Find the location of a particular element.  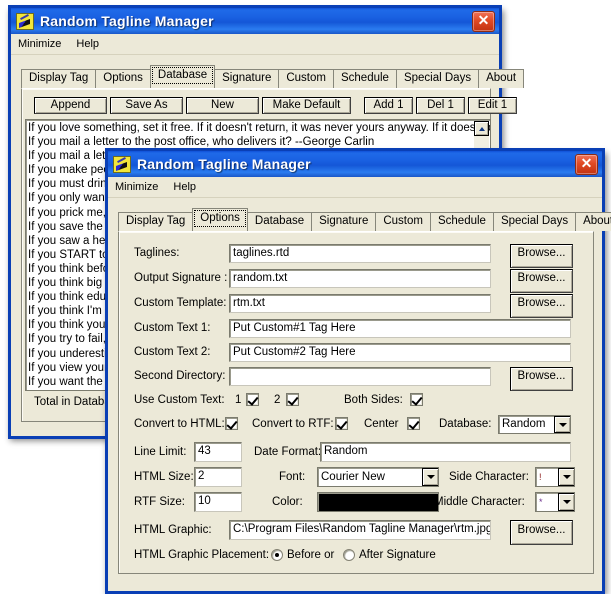

color-label: Color: is located at coordinates (287, 502).